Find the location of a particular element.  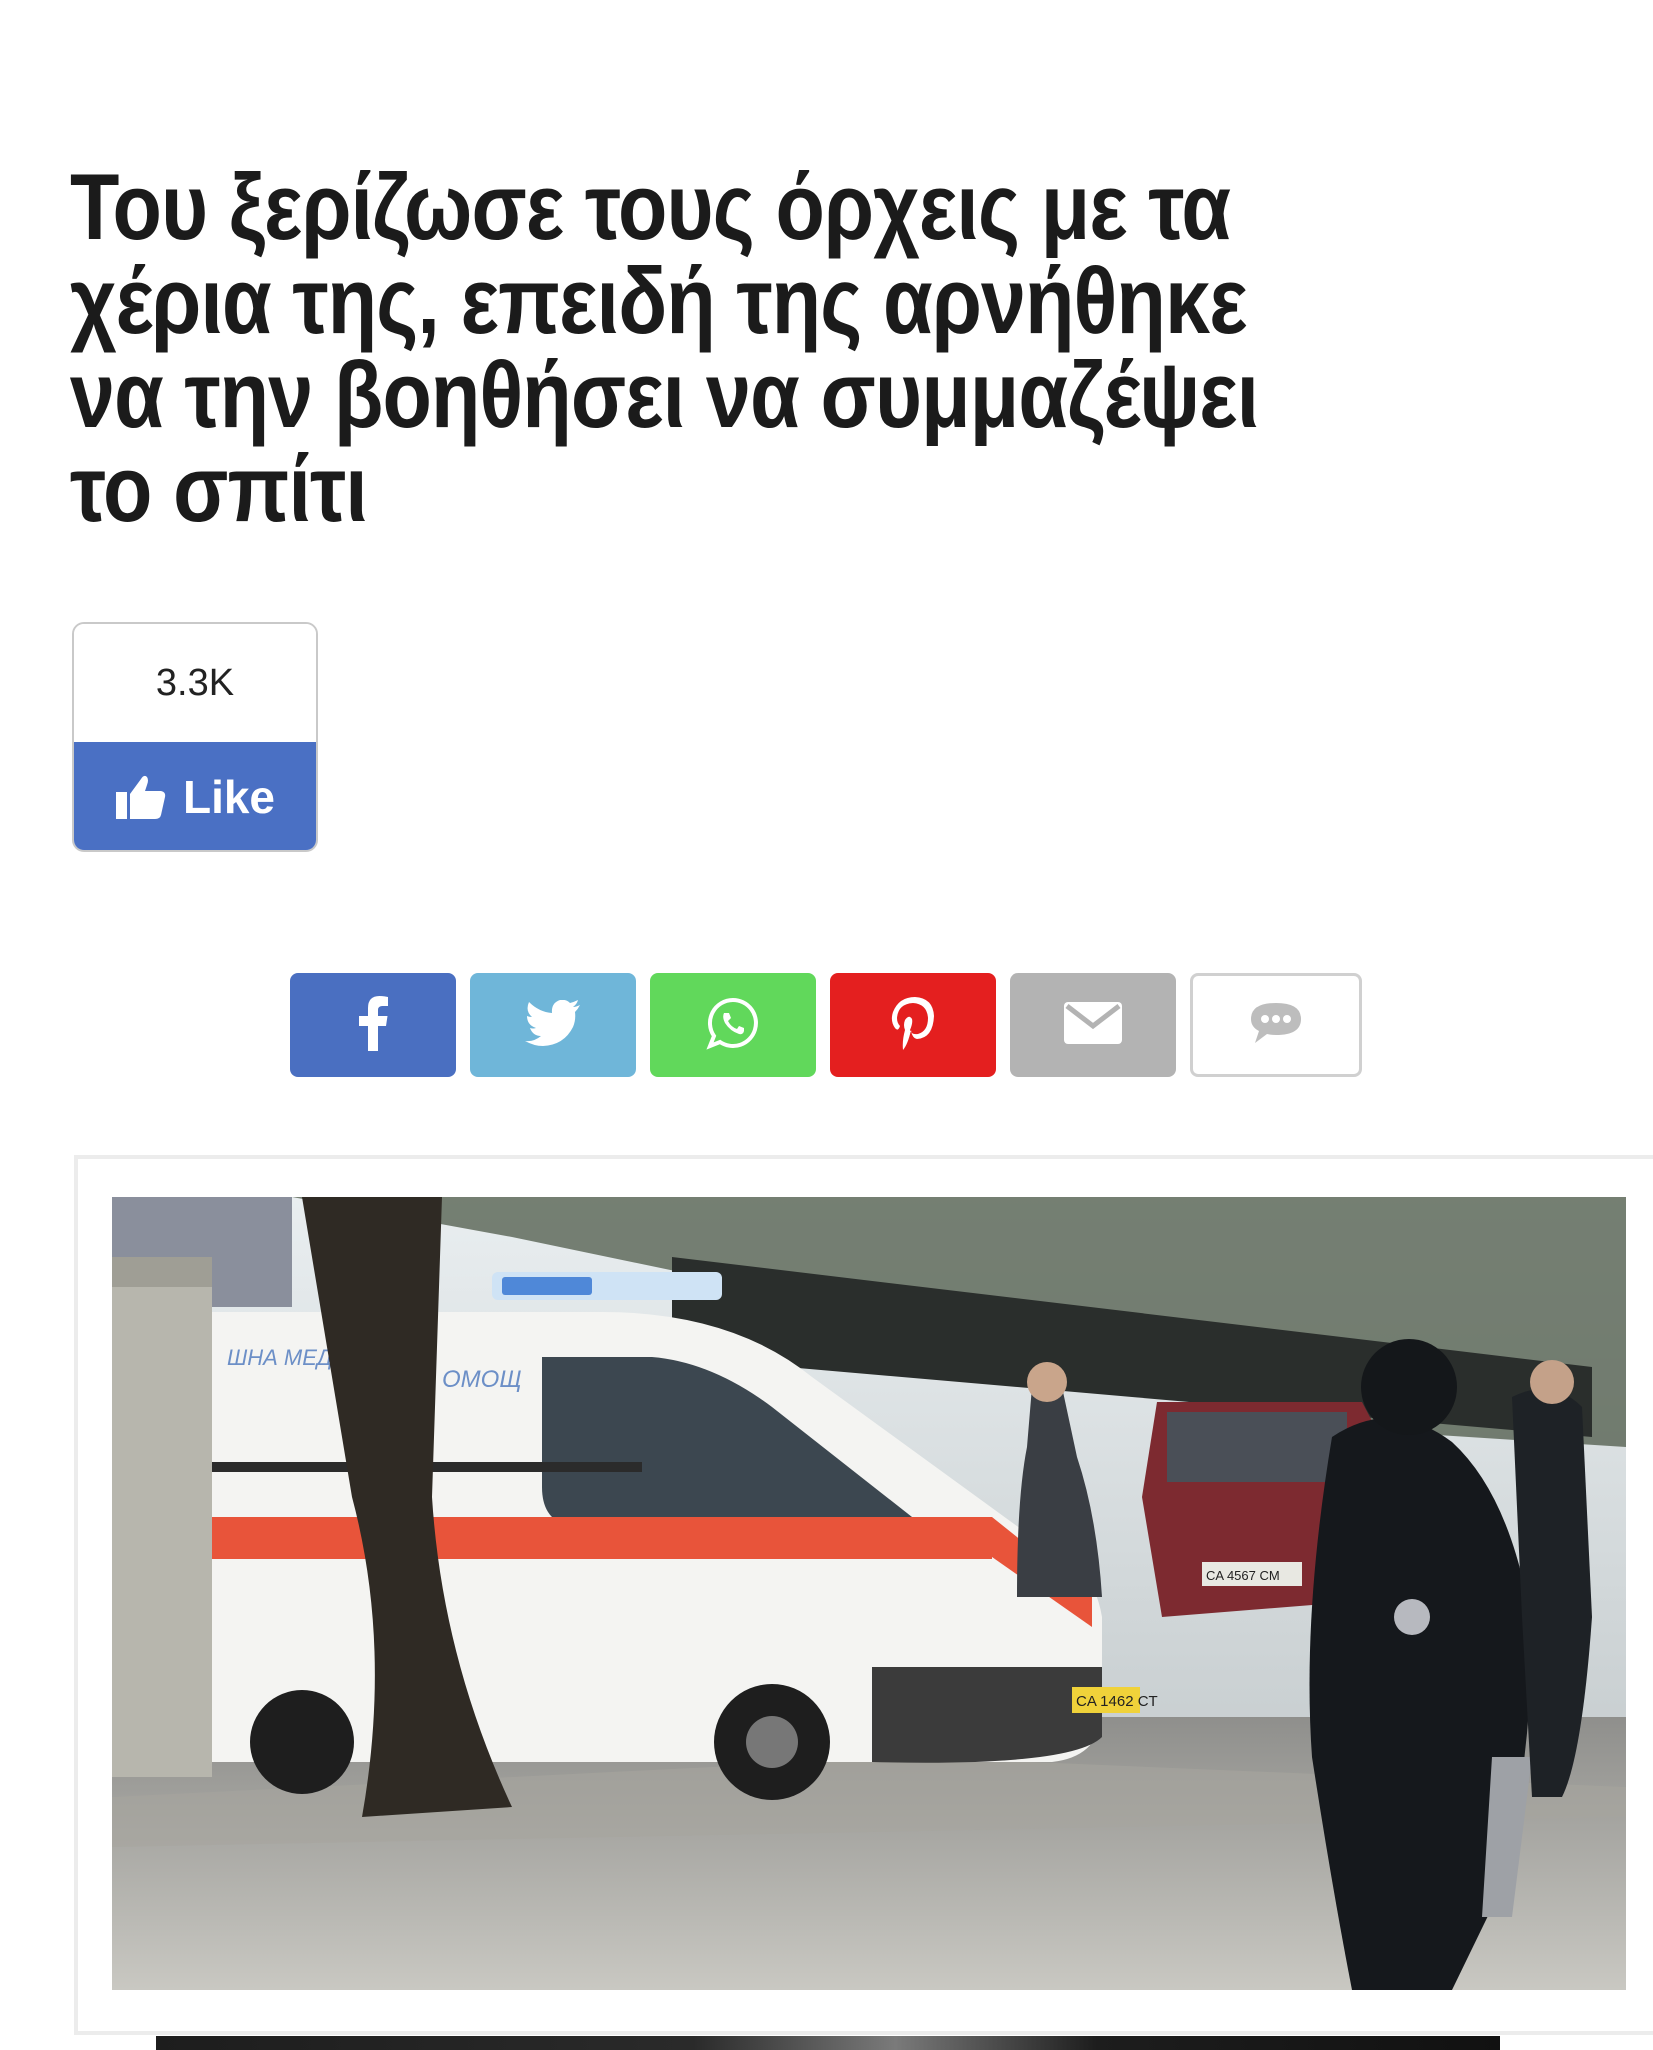

comment-icon is located at coordinates (1276, 1025).